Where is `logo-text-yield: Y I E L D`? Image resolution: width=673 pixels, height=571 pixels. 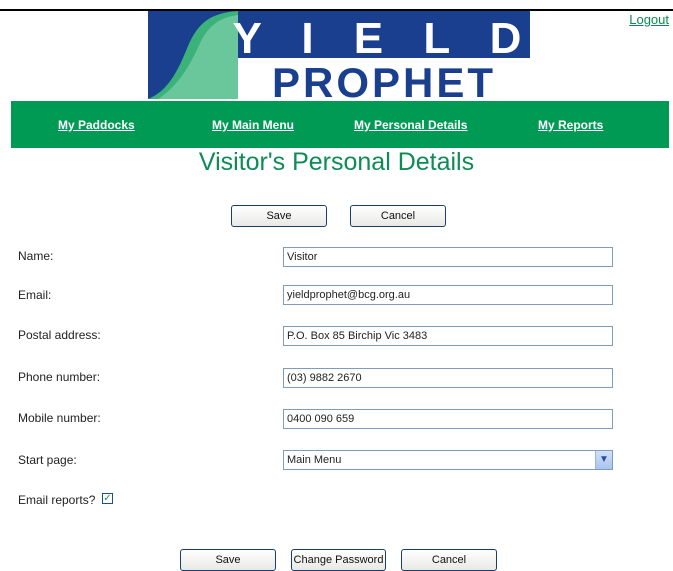
logo-text-yield: Y I E L D is located at coordinates (381, 38).